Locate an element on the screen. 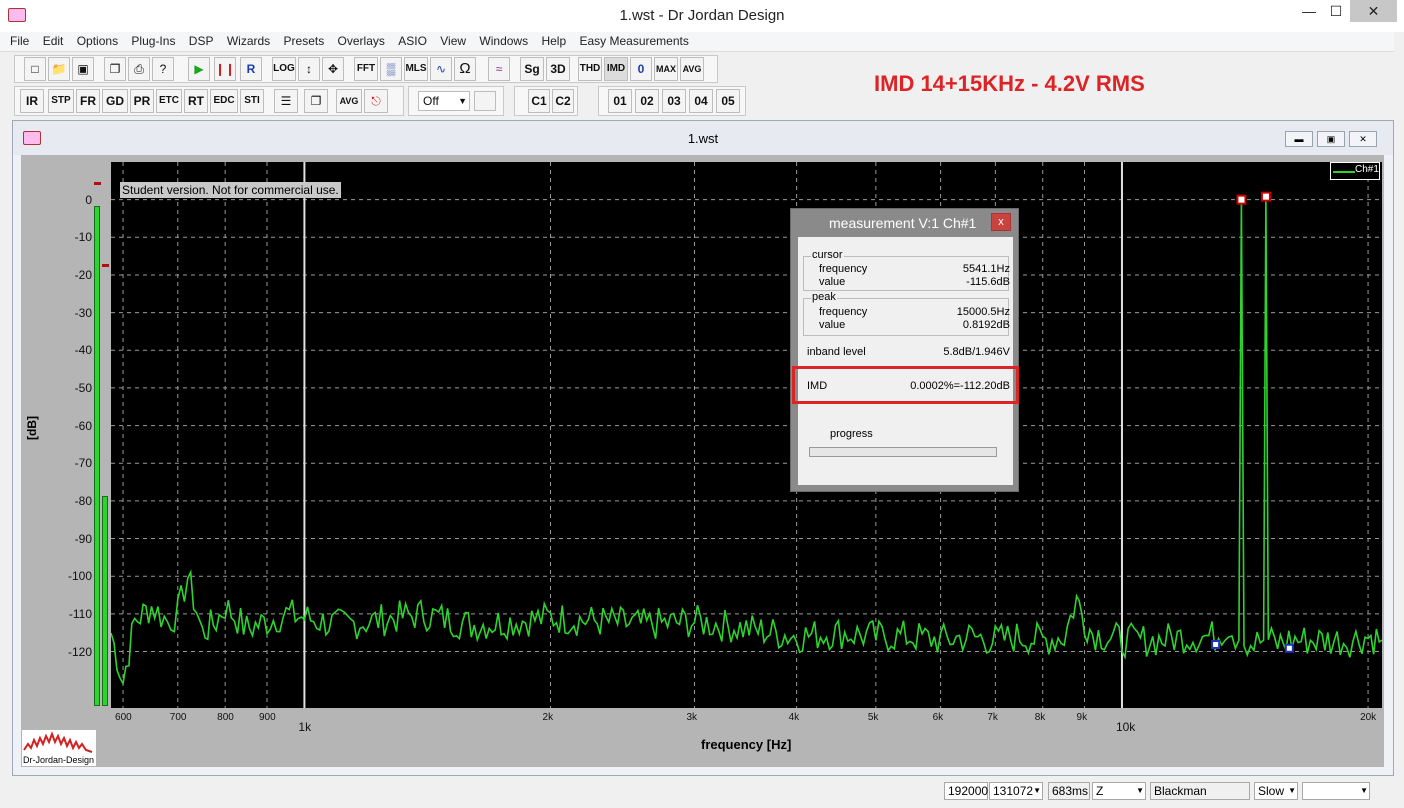 The height and width of the screenshot is (808, 1404). inband-level-value: 5.8dB/1.946V is located at coordinates (976, 352).